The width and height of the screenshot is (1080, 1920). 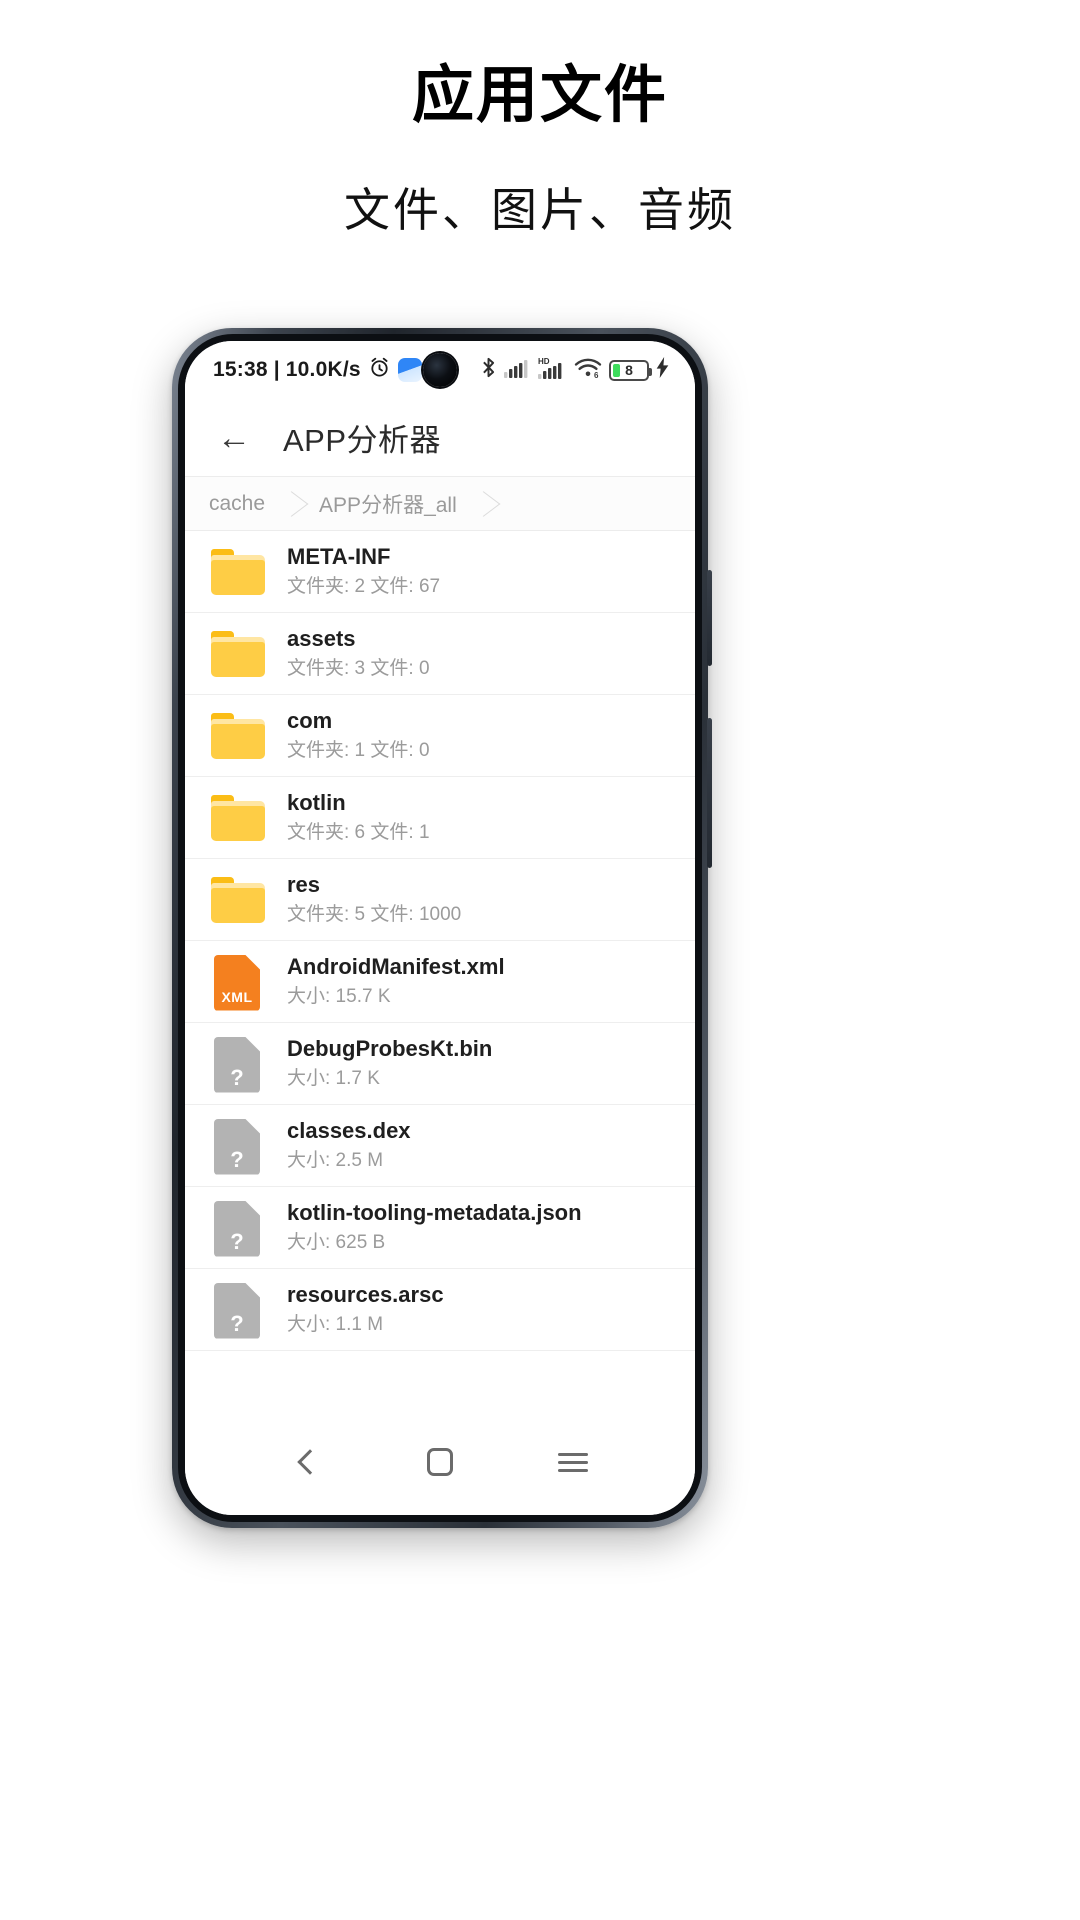 I want to click on file-name: res, so click(x=304, y=884).